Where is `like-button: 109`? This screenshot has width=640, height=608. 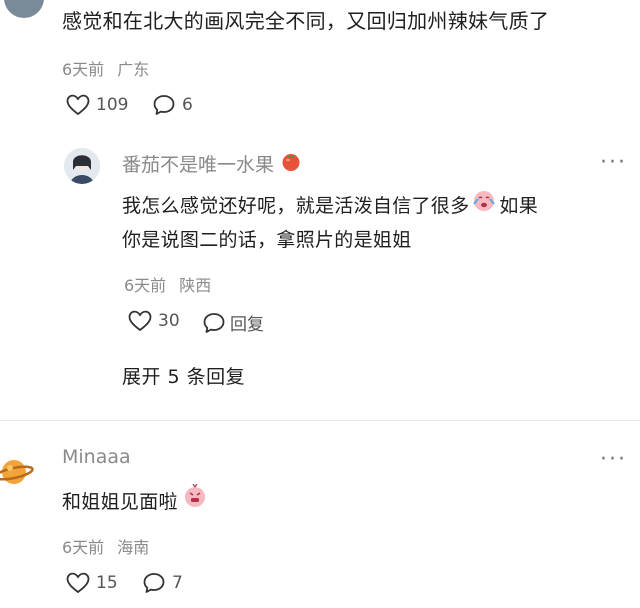 like-button: 109 is located at coordinates (97, 105).